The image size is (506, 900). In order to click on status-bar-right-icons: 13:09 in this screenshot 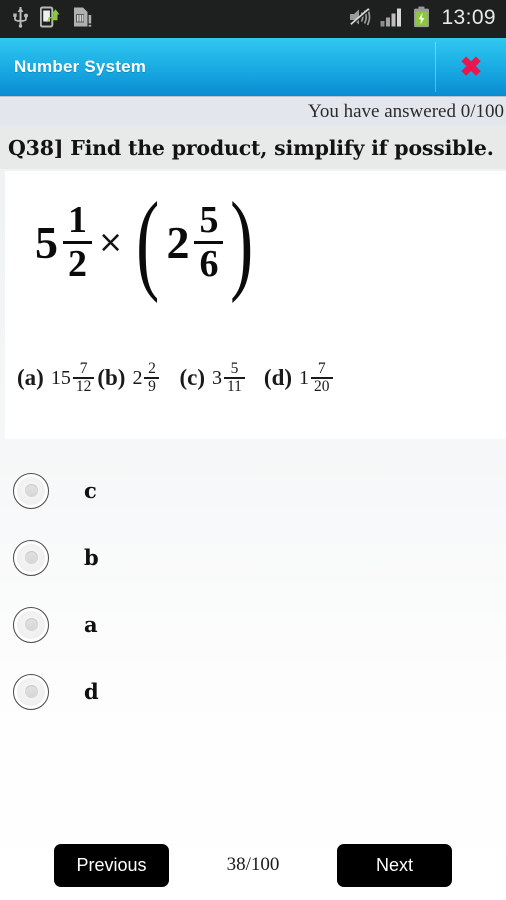, I will do `click(422, 19)`.